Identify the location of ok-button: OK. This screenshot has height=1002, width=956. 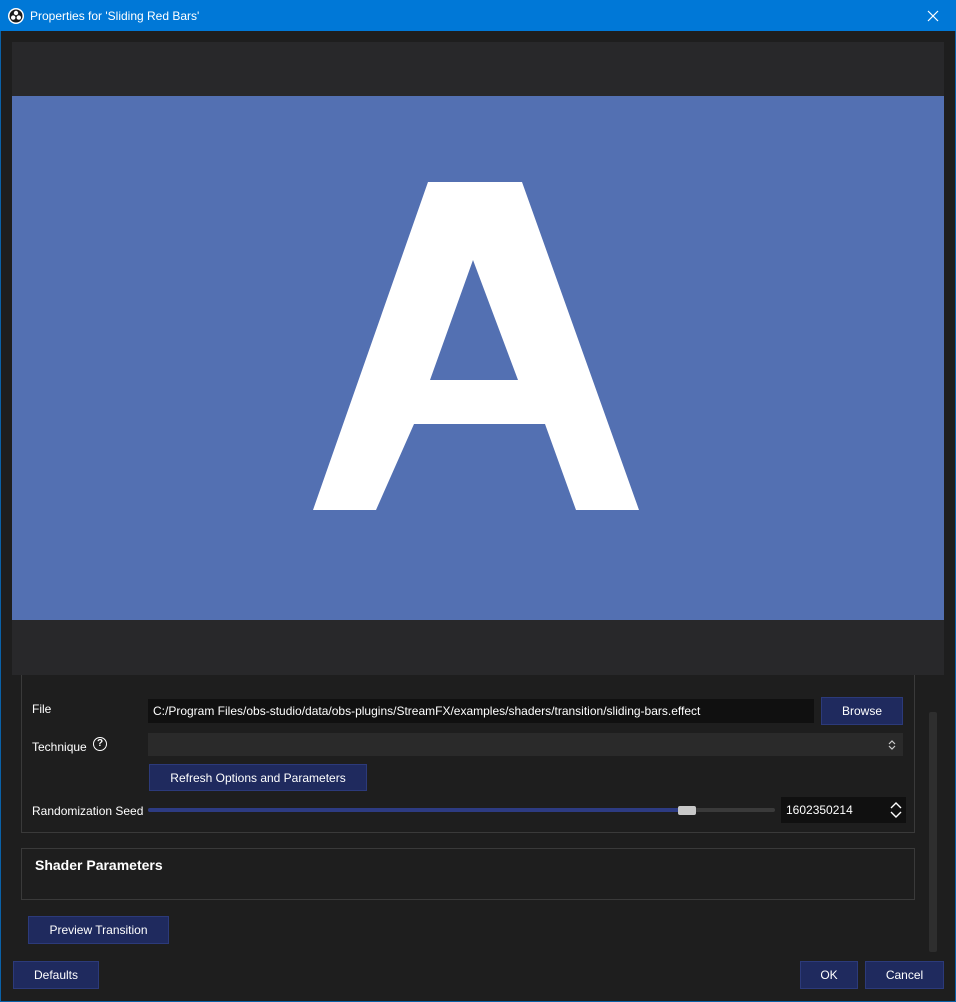
(829, 975).